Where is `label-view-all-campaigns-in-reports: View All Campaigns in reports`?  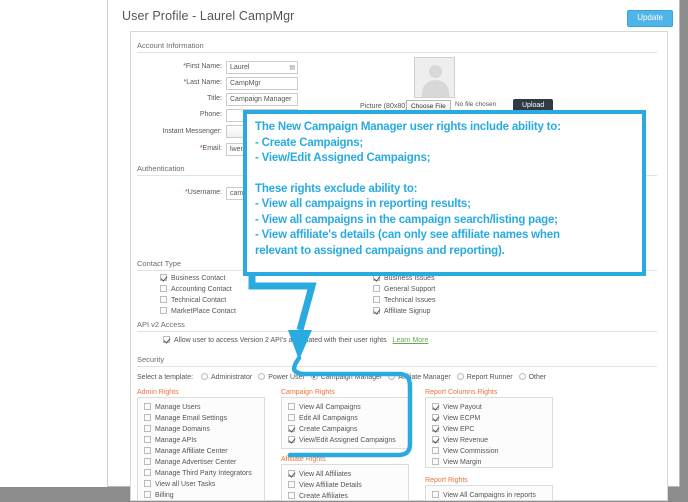
label-view-all-campaigns-in-reports: View All Campaigns in reports is located at coordinates (489, 495).